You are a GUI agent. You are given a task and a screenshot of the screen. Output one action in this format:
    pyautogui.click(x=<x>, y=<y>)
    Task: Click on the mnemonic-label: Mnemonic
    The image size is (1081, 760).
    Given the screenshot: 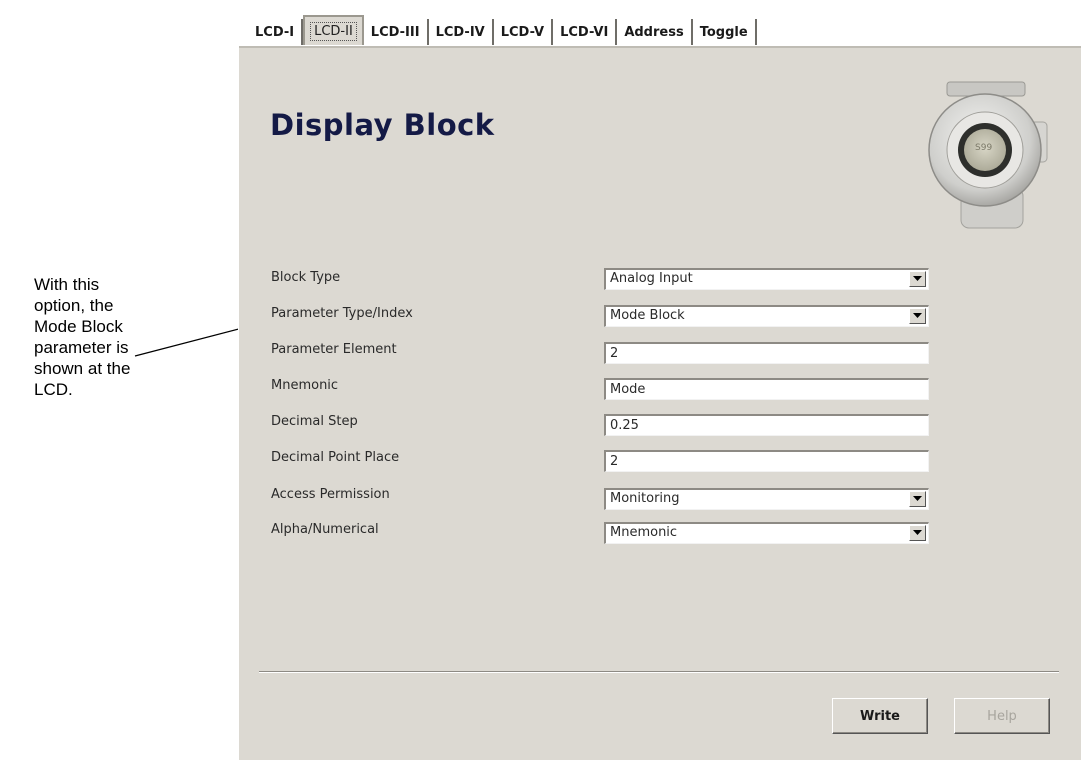 What is the action you would take?
    pyautogui.click(x=305, y=385)
    